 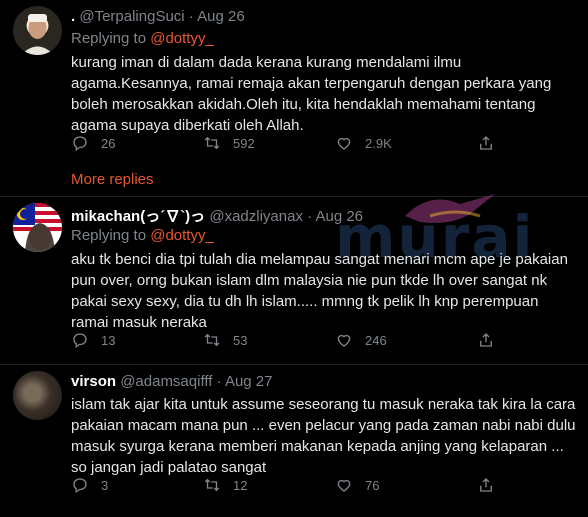 What do you see at coordinates (357, 485) in the screenshot?
I see `like-button: 76` at bounding box center [357, 485].